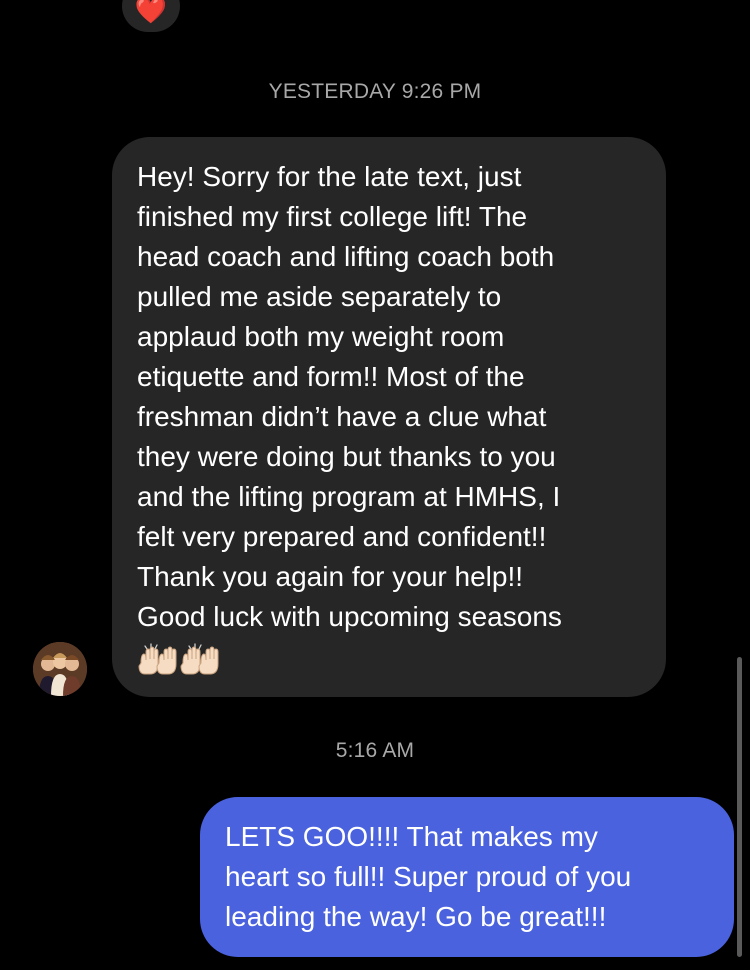 This screenshot has width=750, height=970. I want to click on reaction-bubble: ❤️, so click(151, 16).